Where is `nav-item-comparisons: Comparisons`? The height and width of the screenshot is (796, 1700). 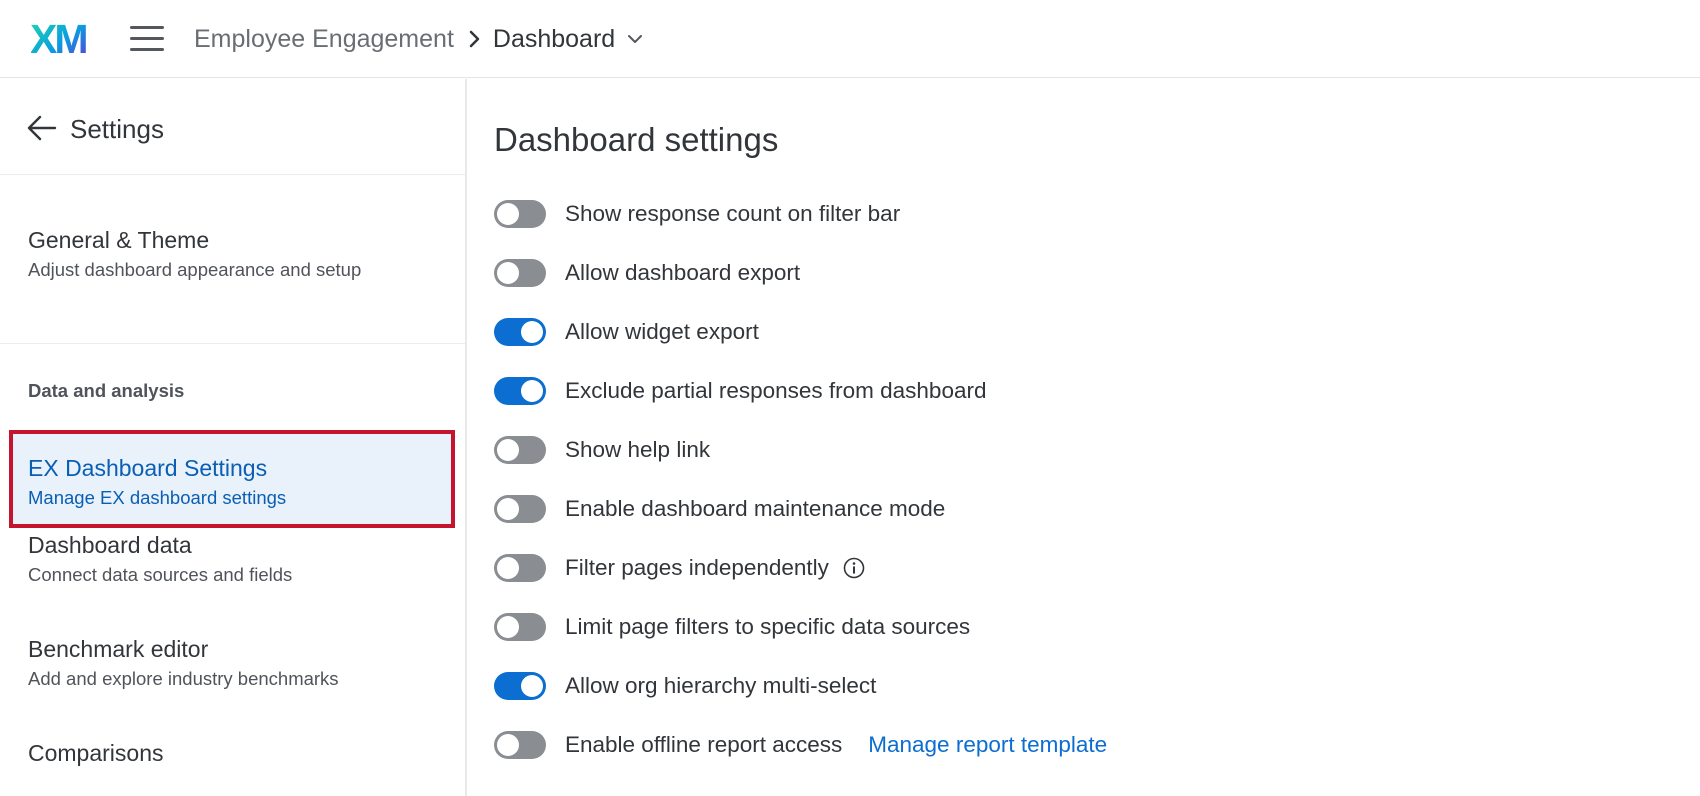 nav-item-comparisons: Comparisons is located at coordinates (232, 753).